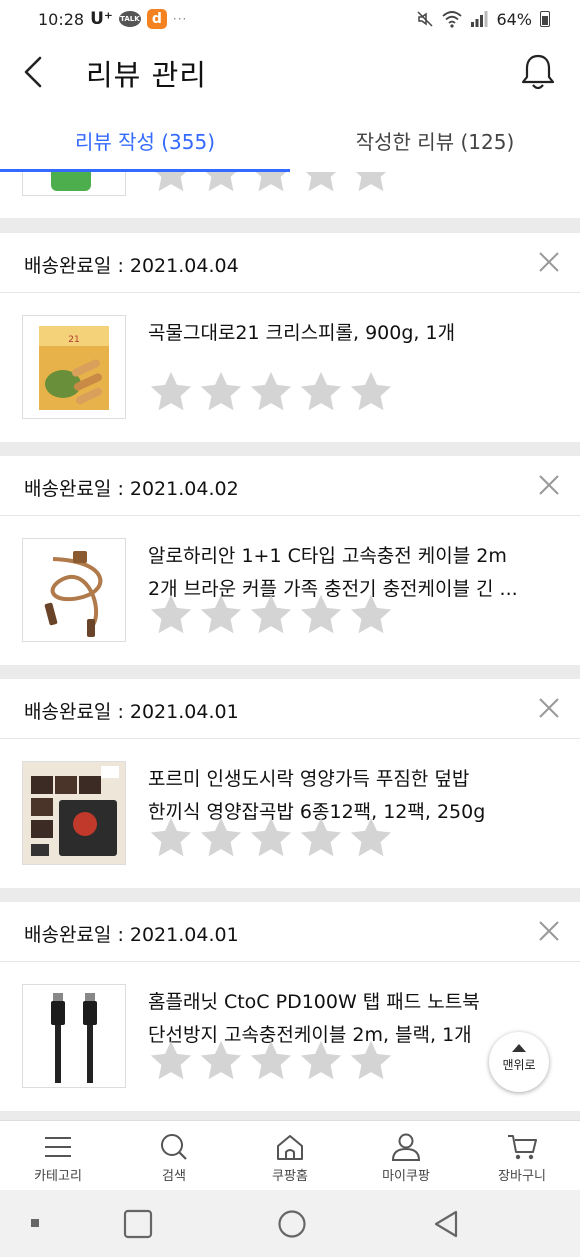  Describe the element at coordinates (479, 19) in the screenshot. I see `signal-icon` at that location.